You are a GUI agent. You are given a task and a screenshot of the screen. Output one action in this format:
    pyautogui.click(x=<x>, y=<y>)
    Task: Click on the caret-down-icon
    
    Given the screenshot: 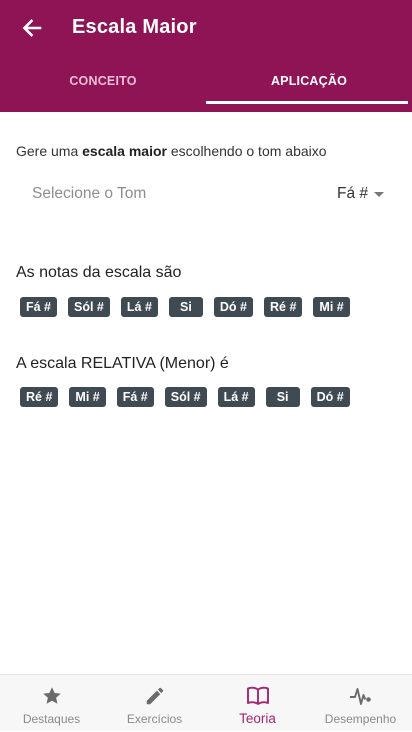 What is the action you would take?
    pyautogui.click(x=379, y=194)
    